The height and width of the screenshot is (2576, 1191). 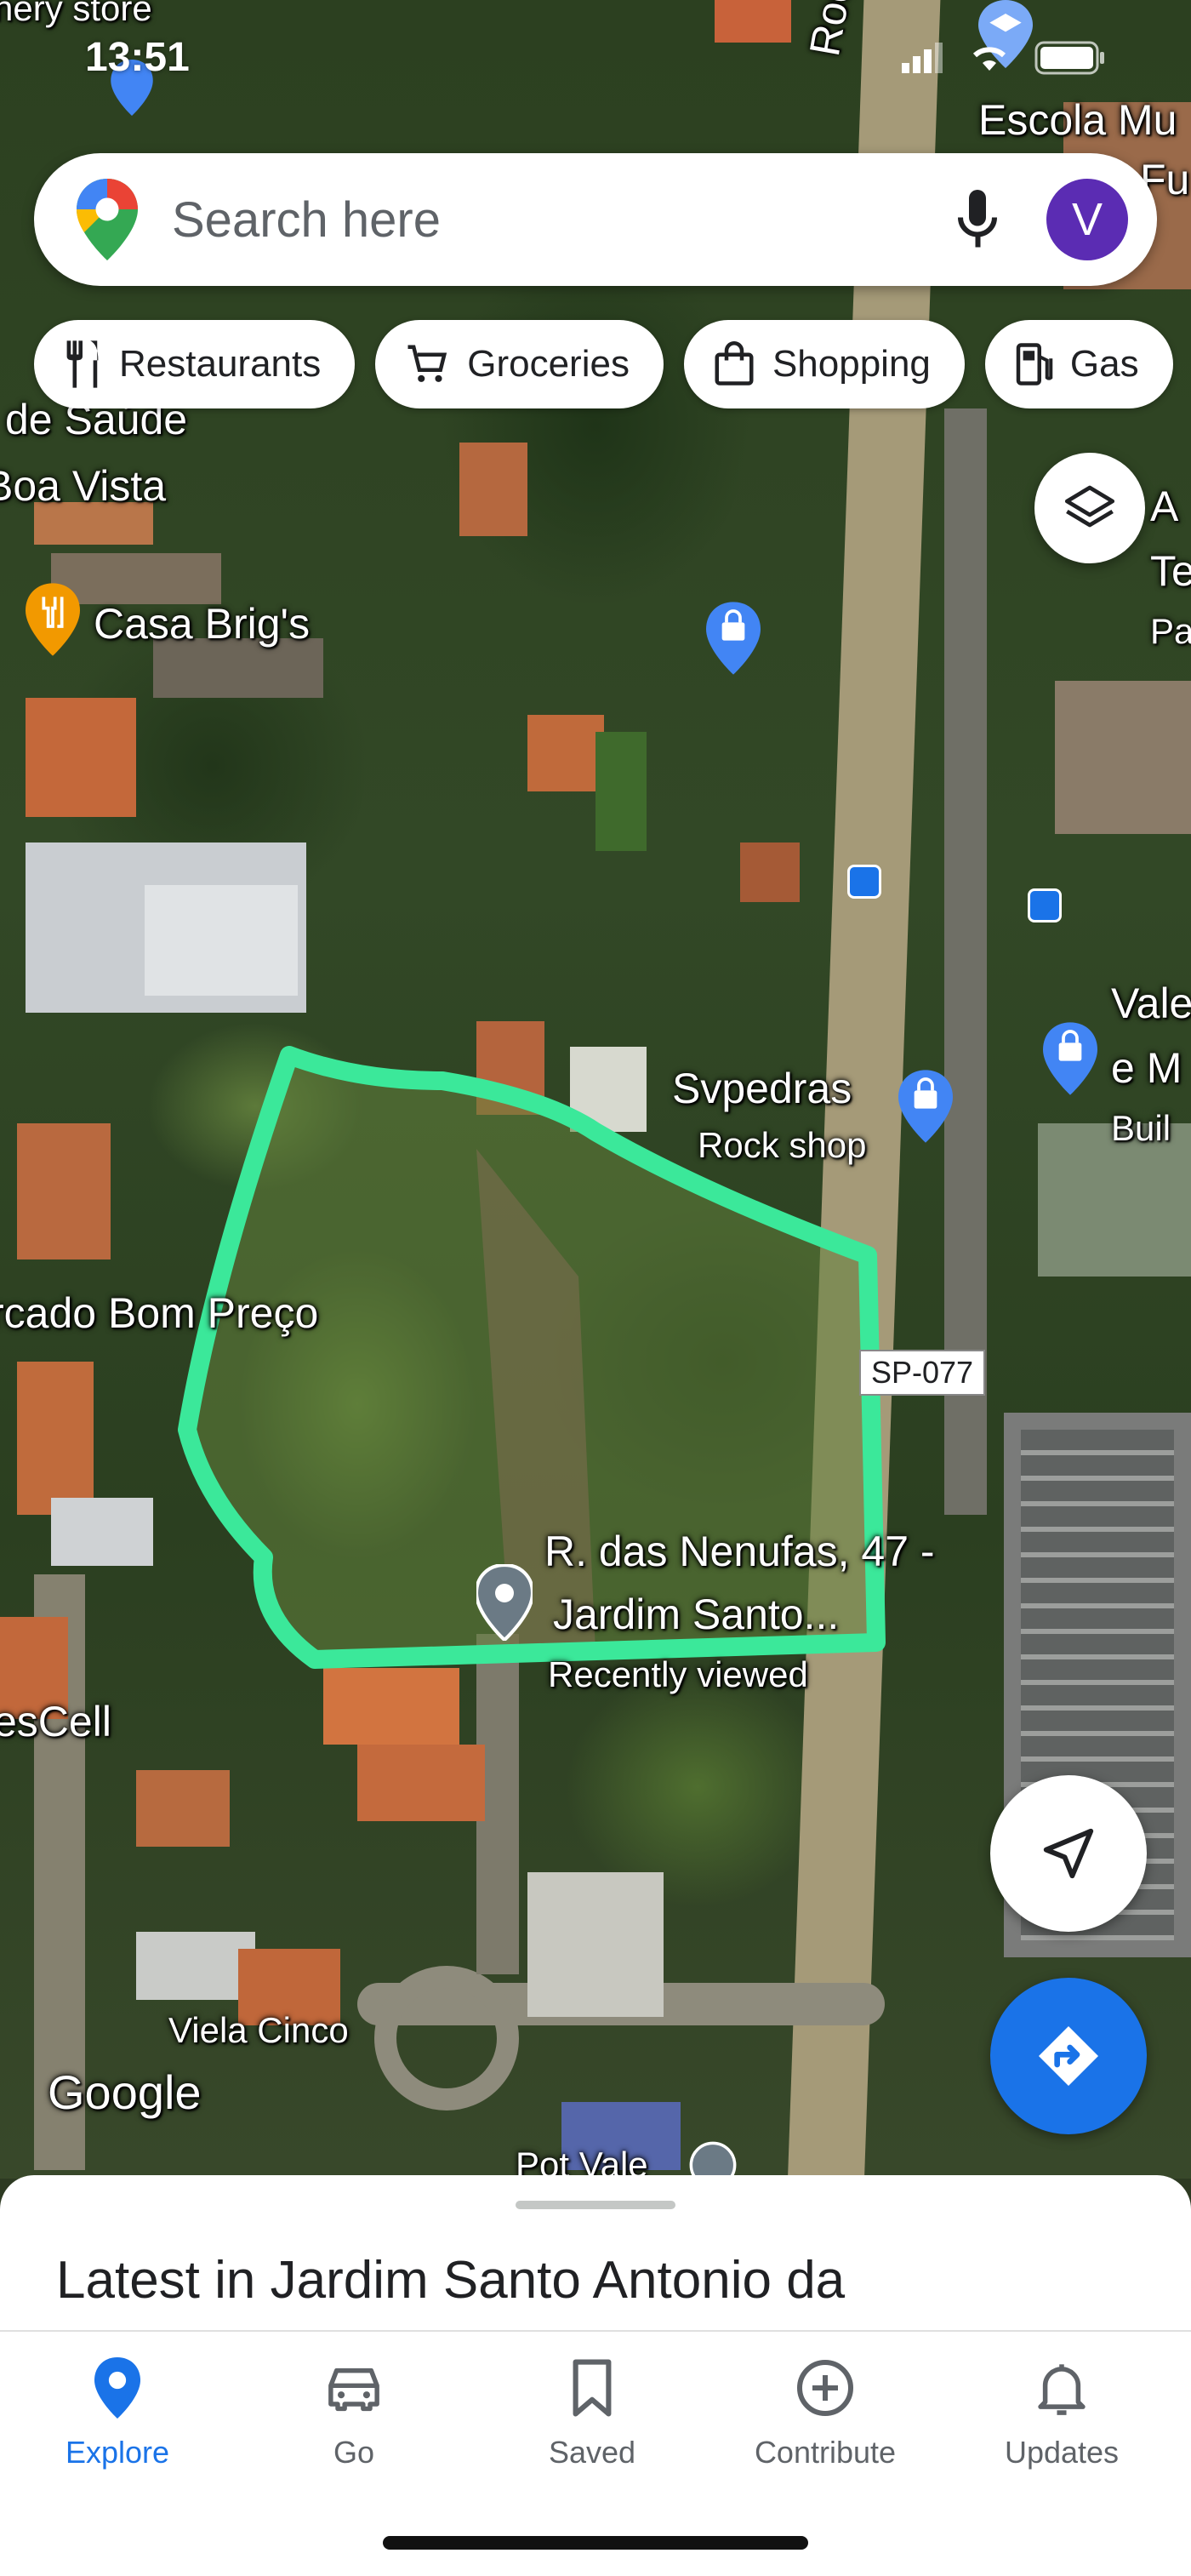 What do you see at coordinates (592, 2388) in the screenshot?
I see `bookmark-icon` at bounding box center [592, 2388].